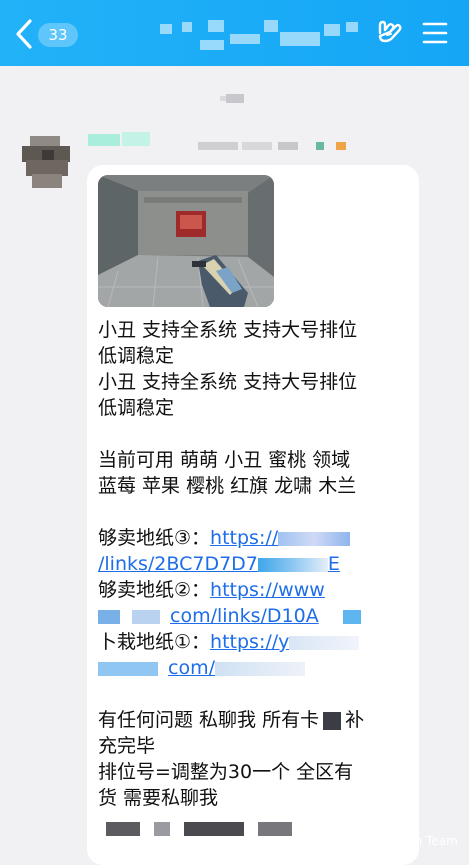  I want to click on text-fragment: 有任何问题 私聊我 所有卡, so click(209, 720).